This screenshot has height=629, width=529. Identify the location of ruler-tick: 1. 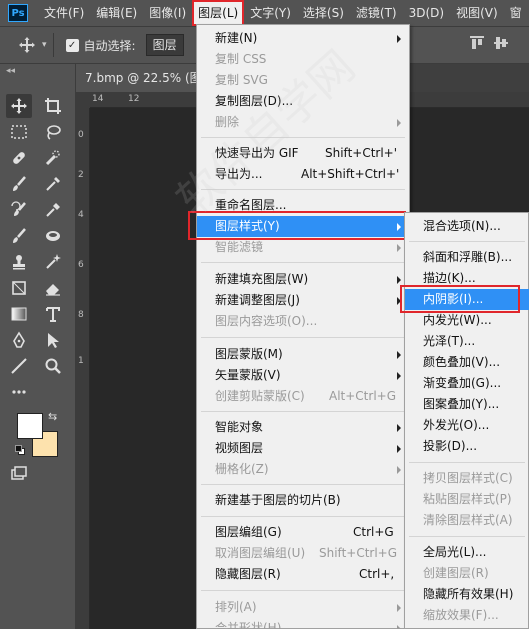
(81, 361).